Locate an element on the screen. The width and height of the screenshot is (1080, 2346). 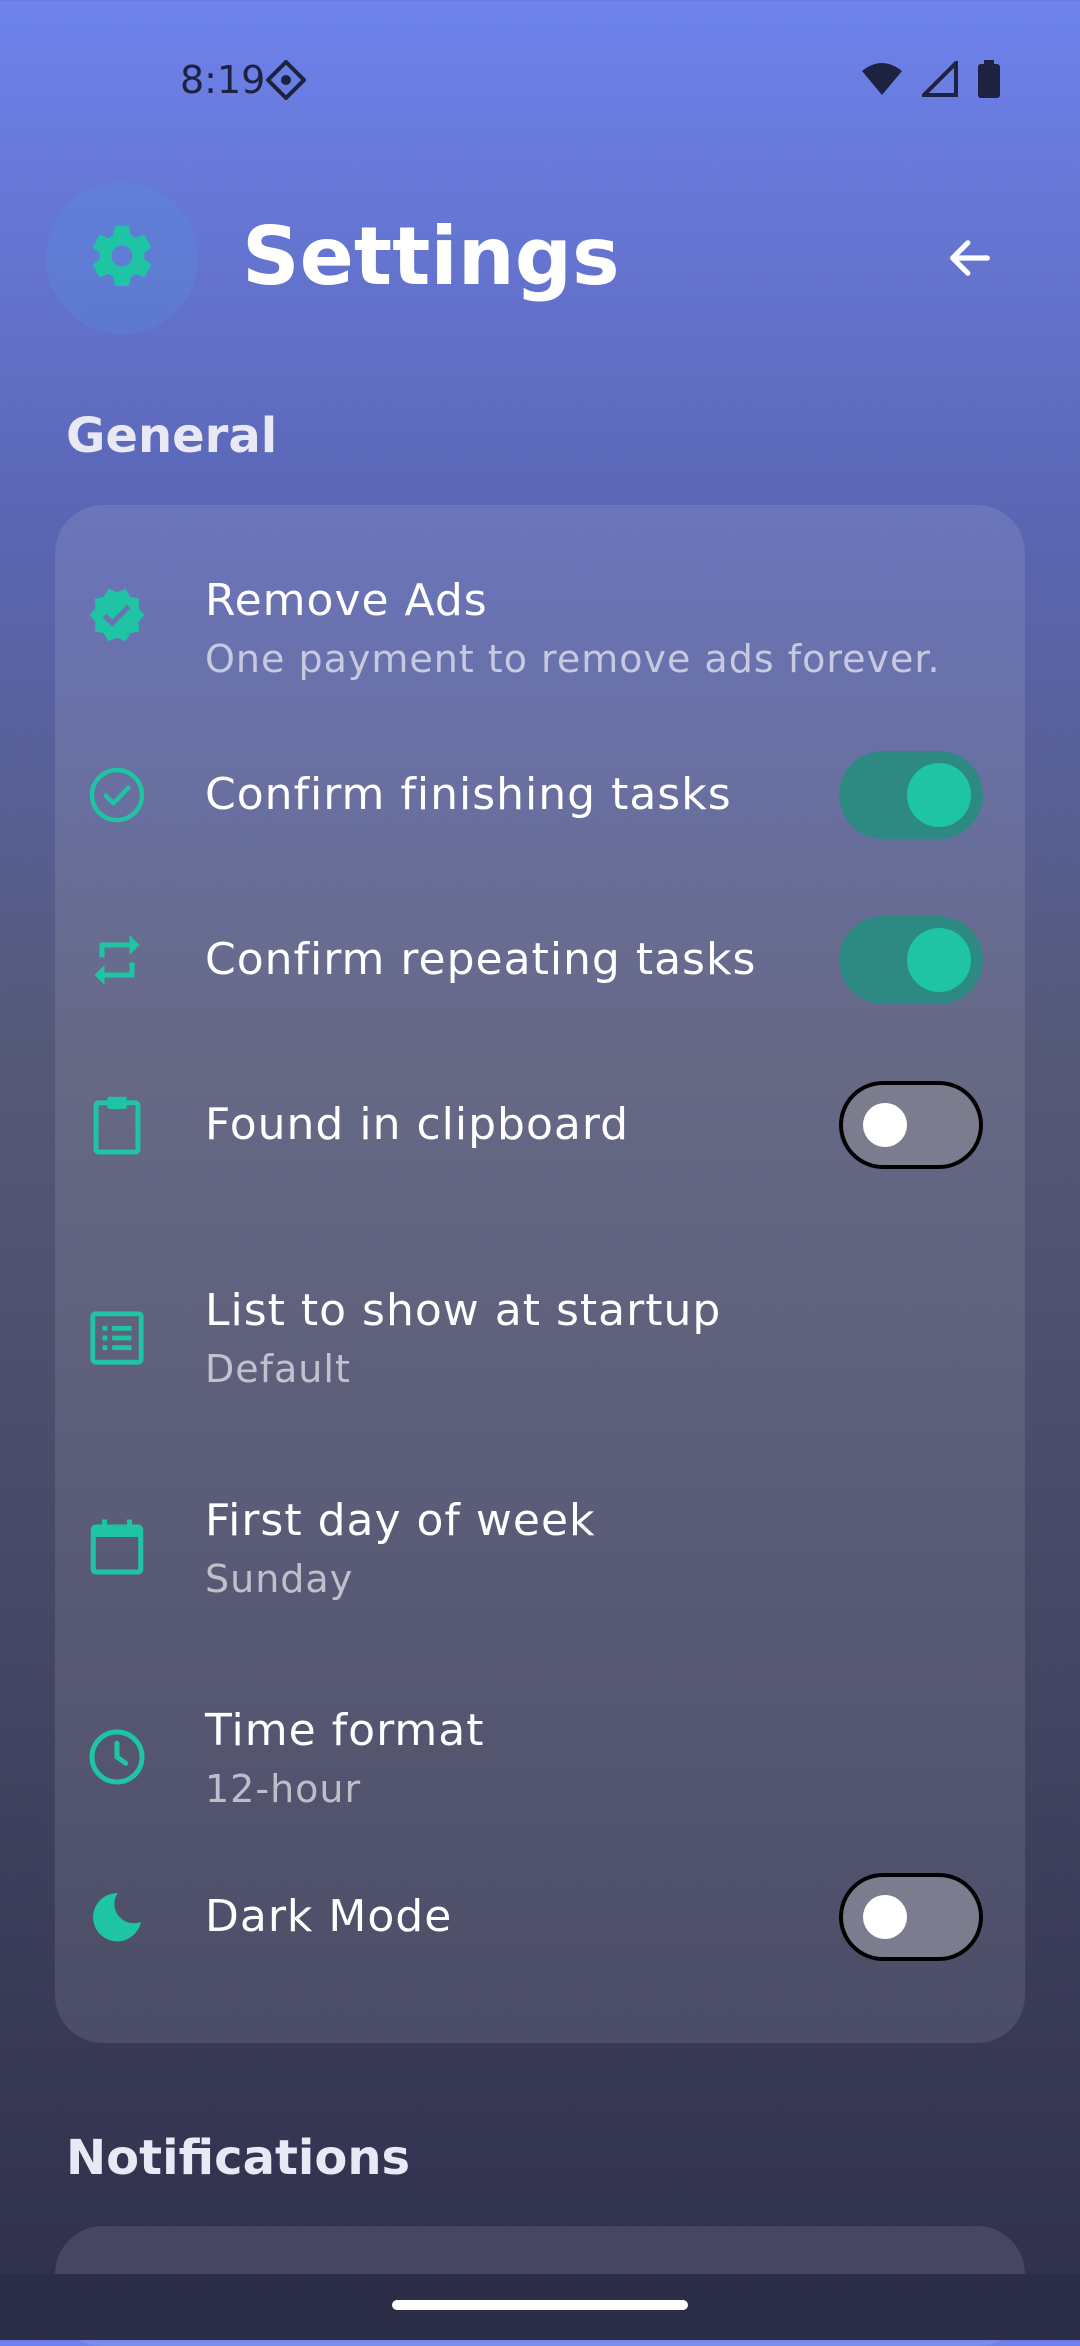
clipboard-toggle is located at coordinates (911, 1125).